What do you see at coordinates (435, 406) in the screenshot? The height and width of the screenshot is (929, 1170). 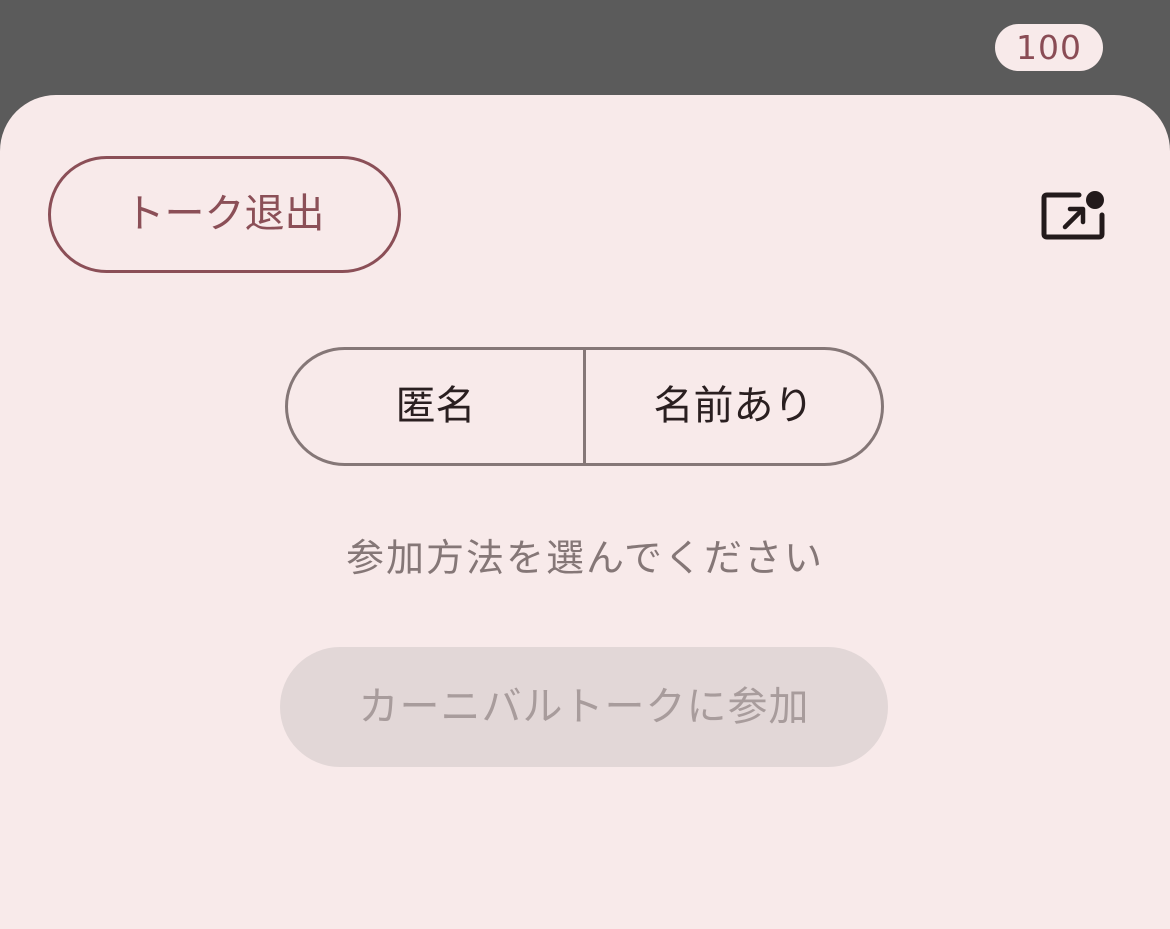 I see `segment-anonymous: 匿名` at bounding box center [435, 406].